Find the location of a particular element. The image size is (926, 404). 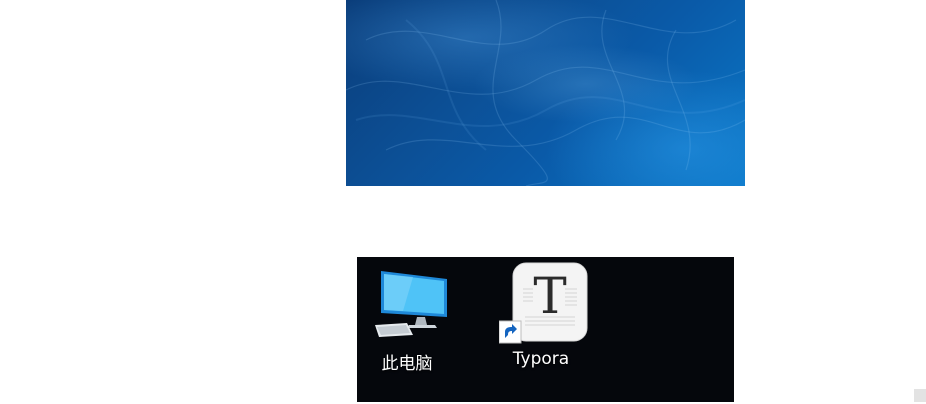

typora-icon: T is located at coordinates (543, 303).